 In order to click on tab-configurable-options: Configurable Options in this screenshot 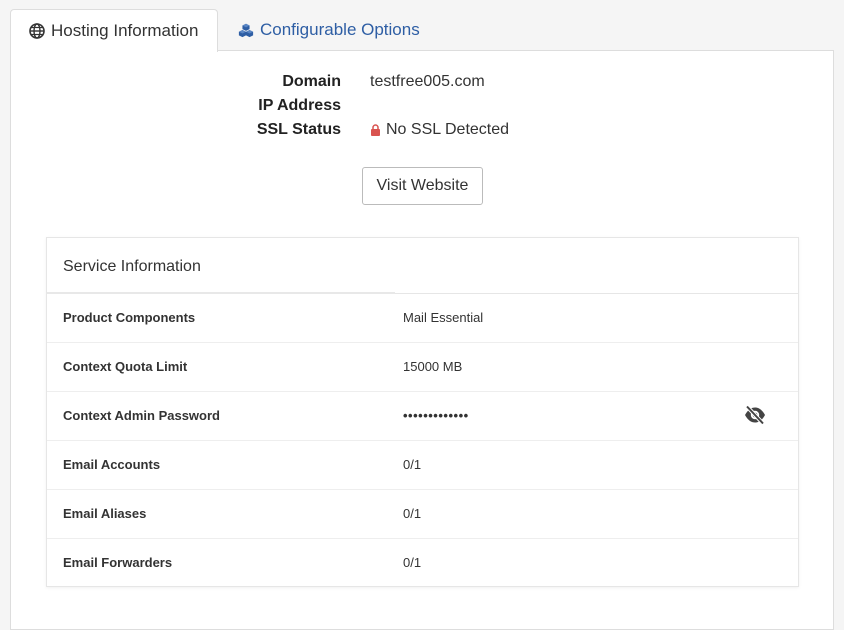, I will do `click(327, 30)`.